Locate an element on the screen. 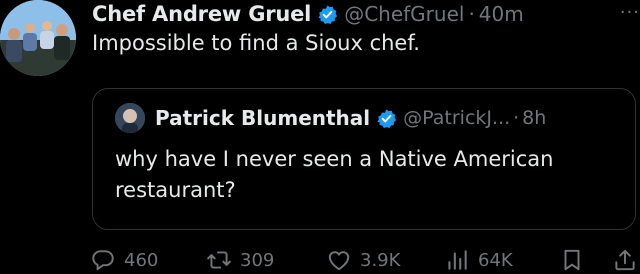 This screenshot has height=274, width=640. views-count: 64K is located at coordinates (495, 260).